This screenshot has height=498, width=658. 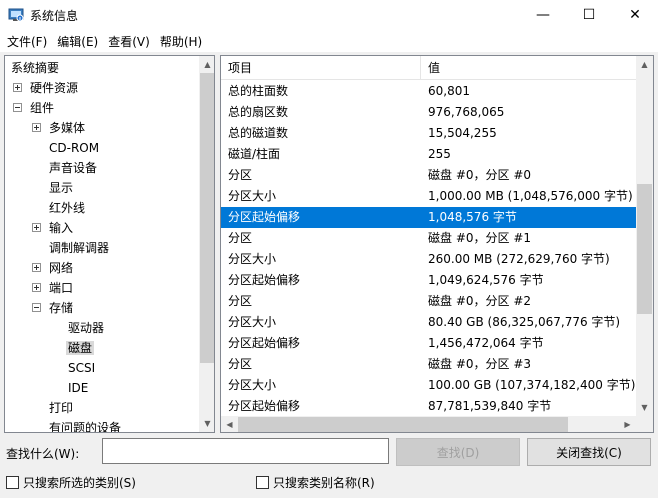 I want to click on value-cell: 260.00 MB (272,629,760 字节), so click(x=519, y=259).